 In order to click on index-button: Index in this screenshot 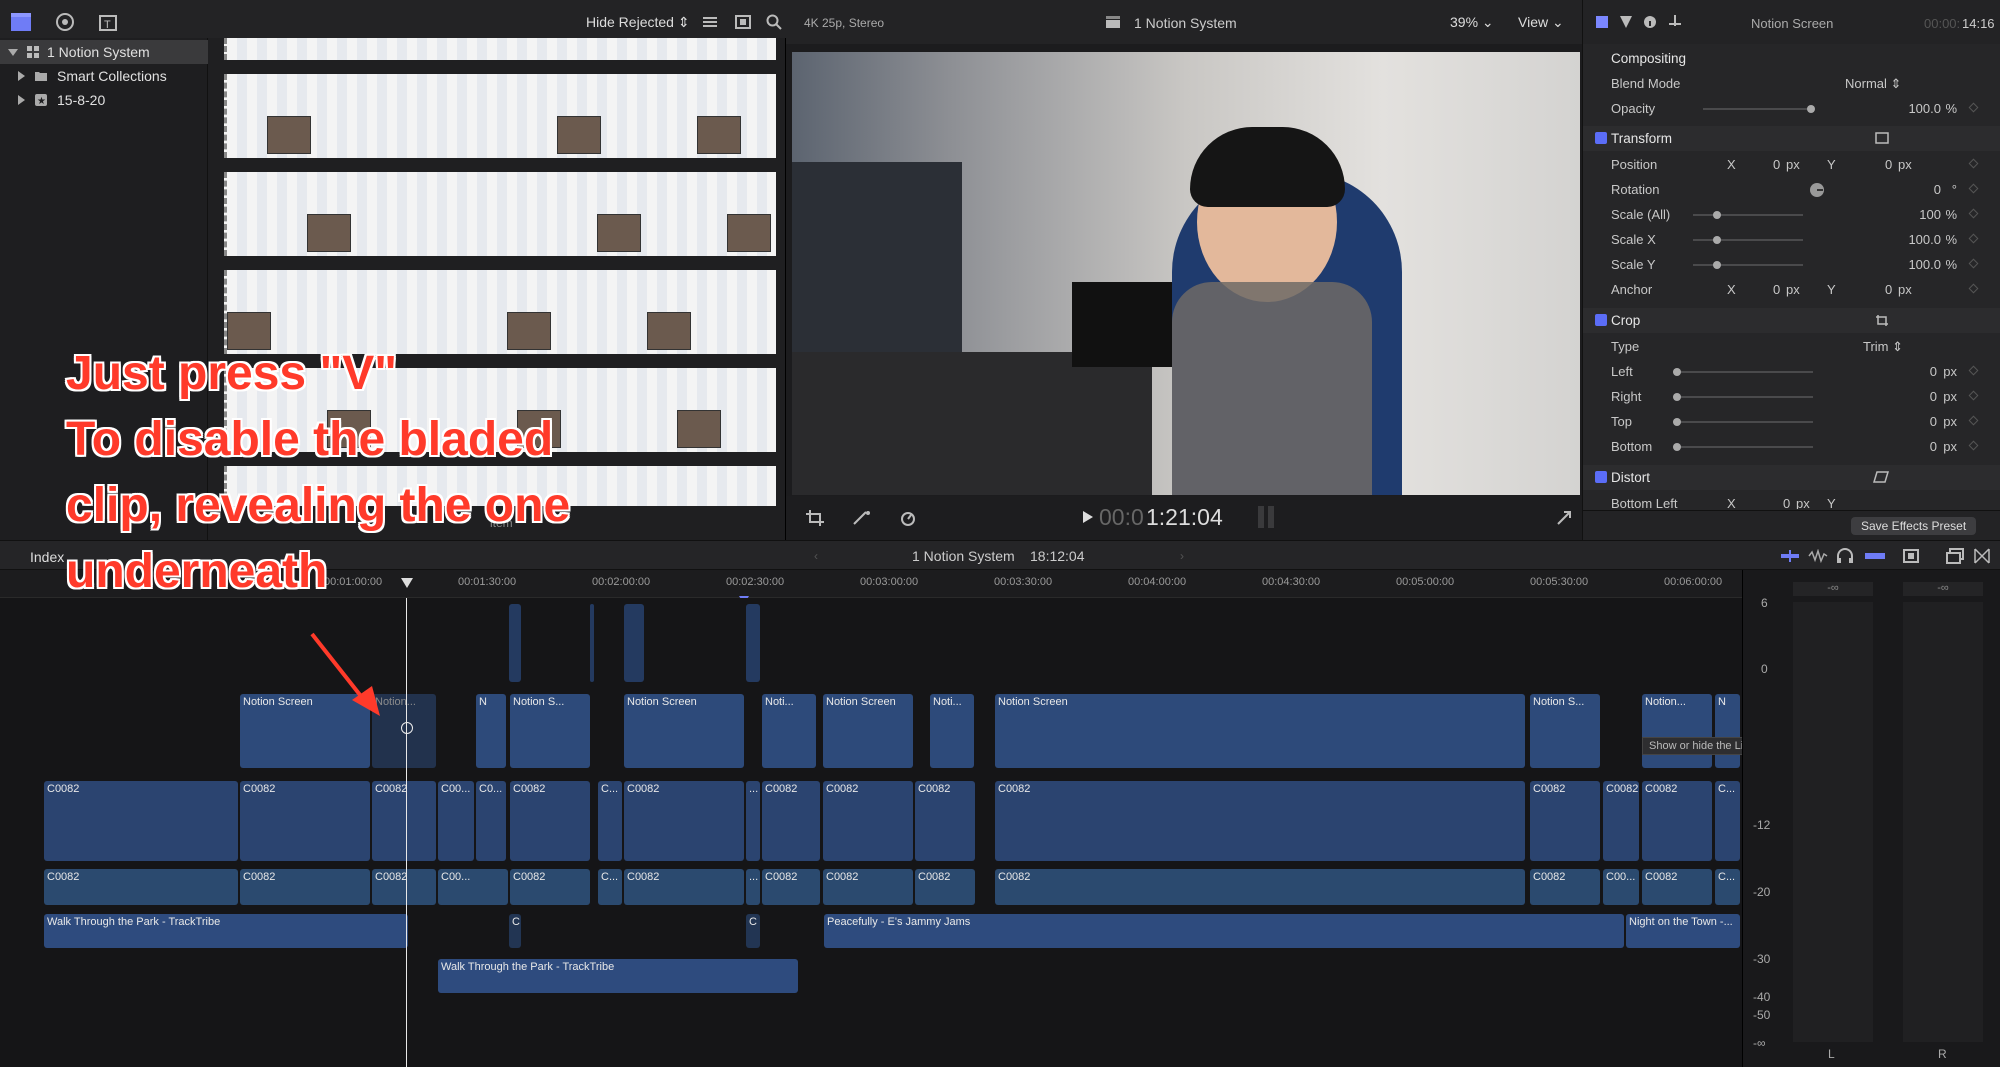, I will do `click(47, 557)`.